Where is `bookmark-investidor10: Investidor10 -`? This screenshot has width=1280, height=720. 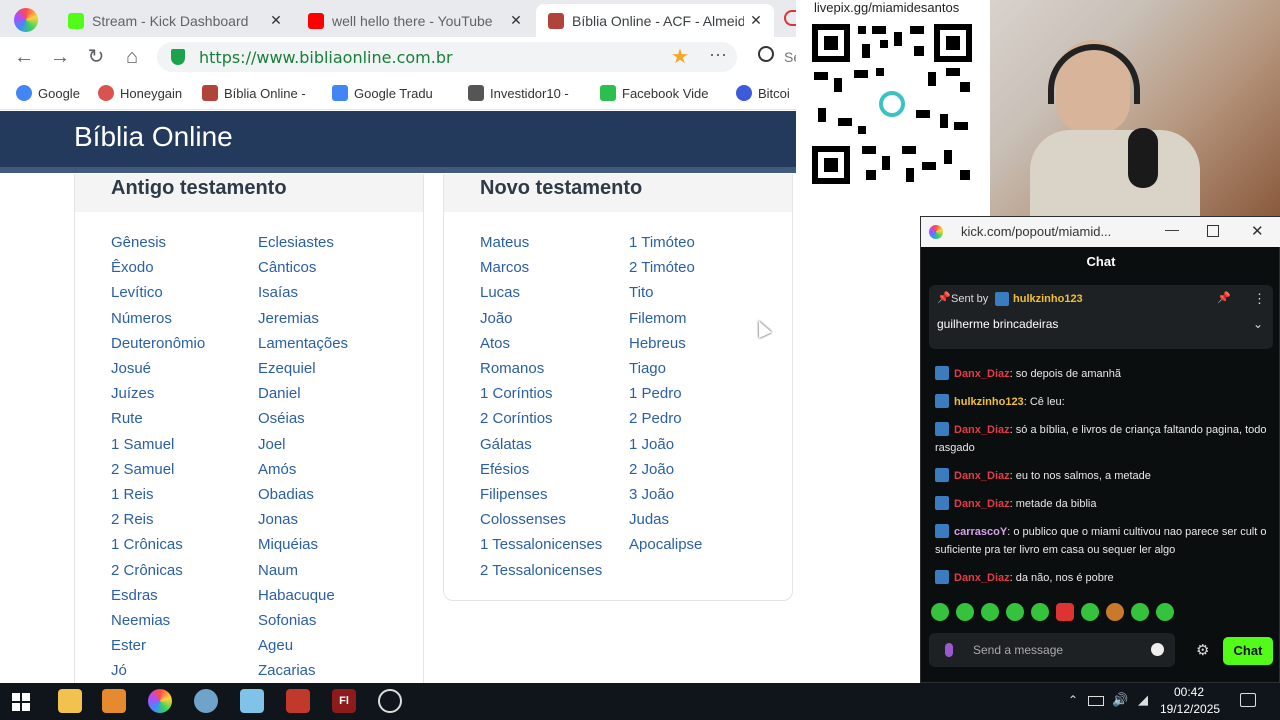 bookmark-investidor10: Investidor10 - is located at coordinates (518, 93).